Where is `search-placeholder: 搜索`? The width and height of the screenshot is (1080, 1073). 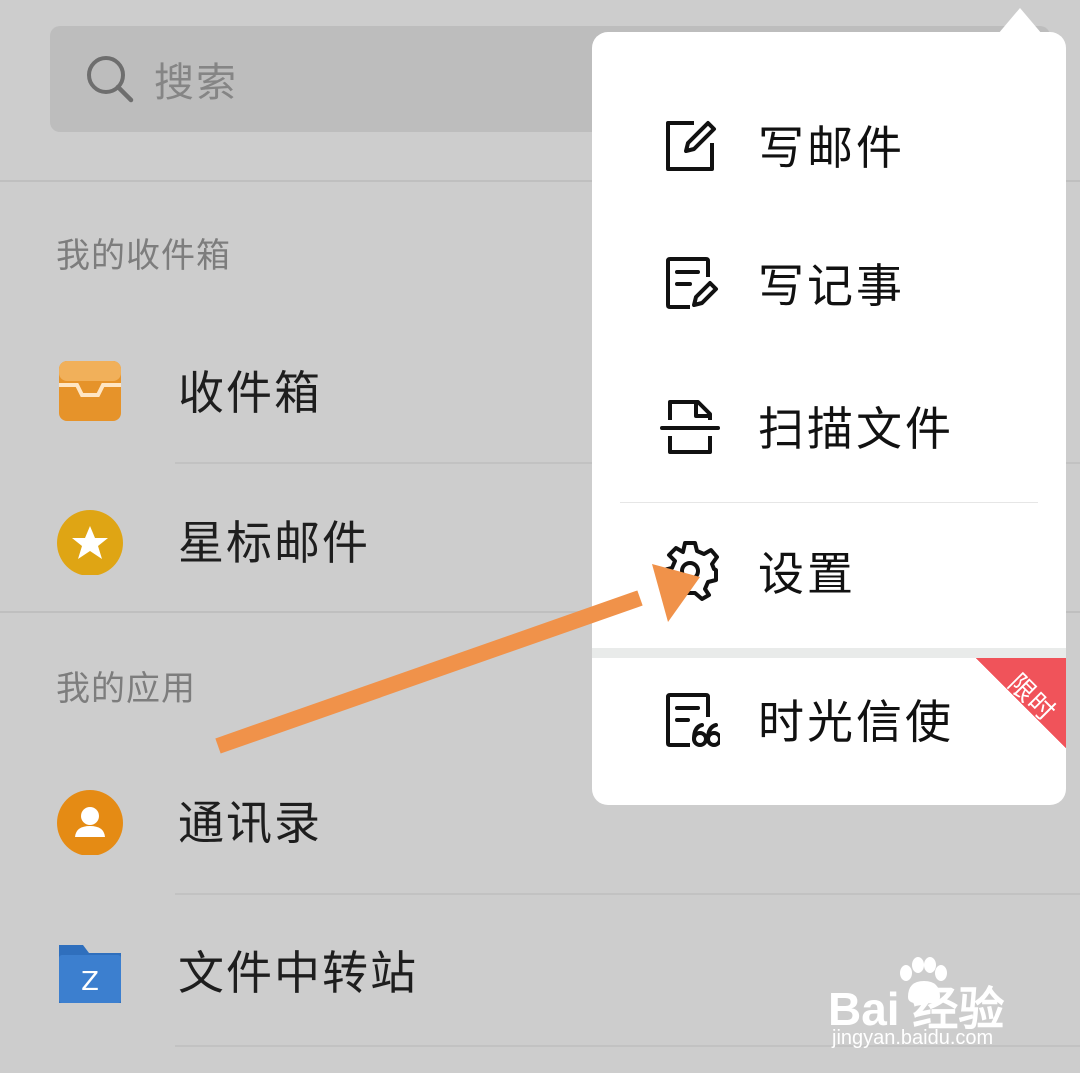 search-placeholder: 搜索 is located at coordinates (196, 83).